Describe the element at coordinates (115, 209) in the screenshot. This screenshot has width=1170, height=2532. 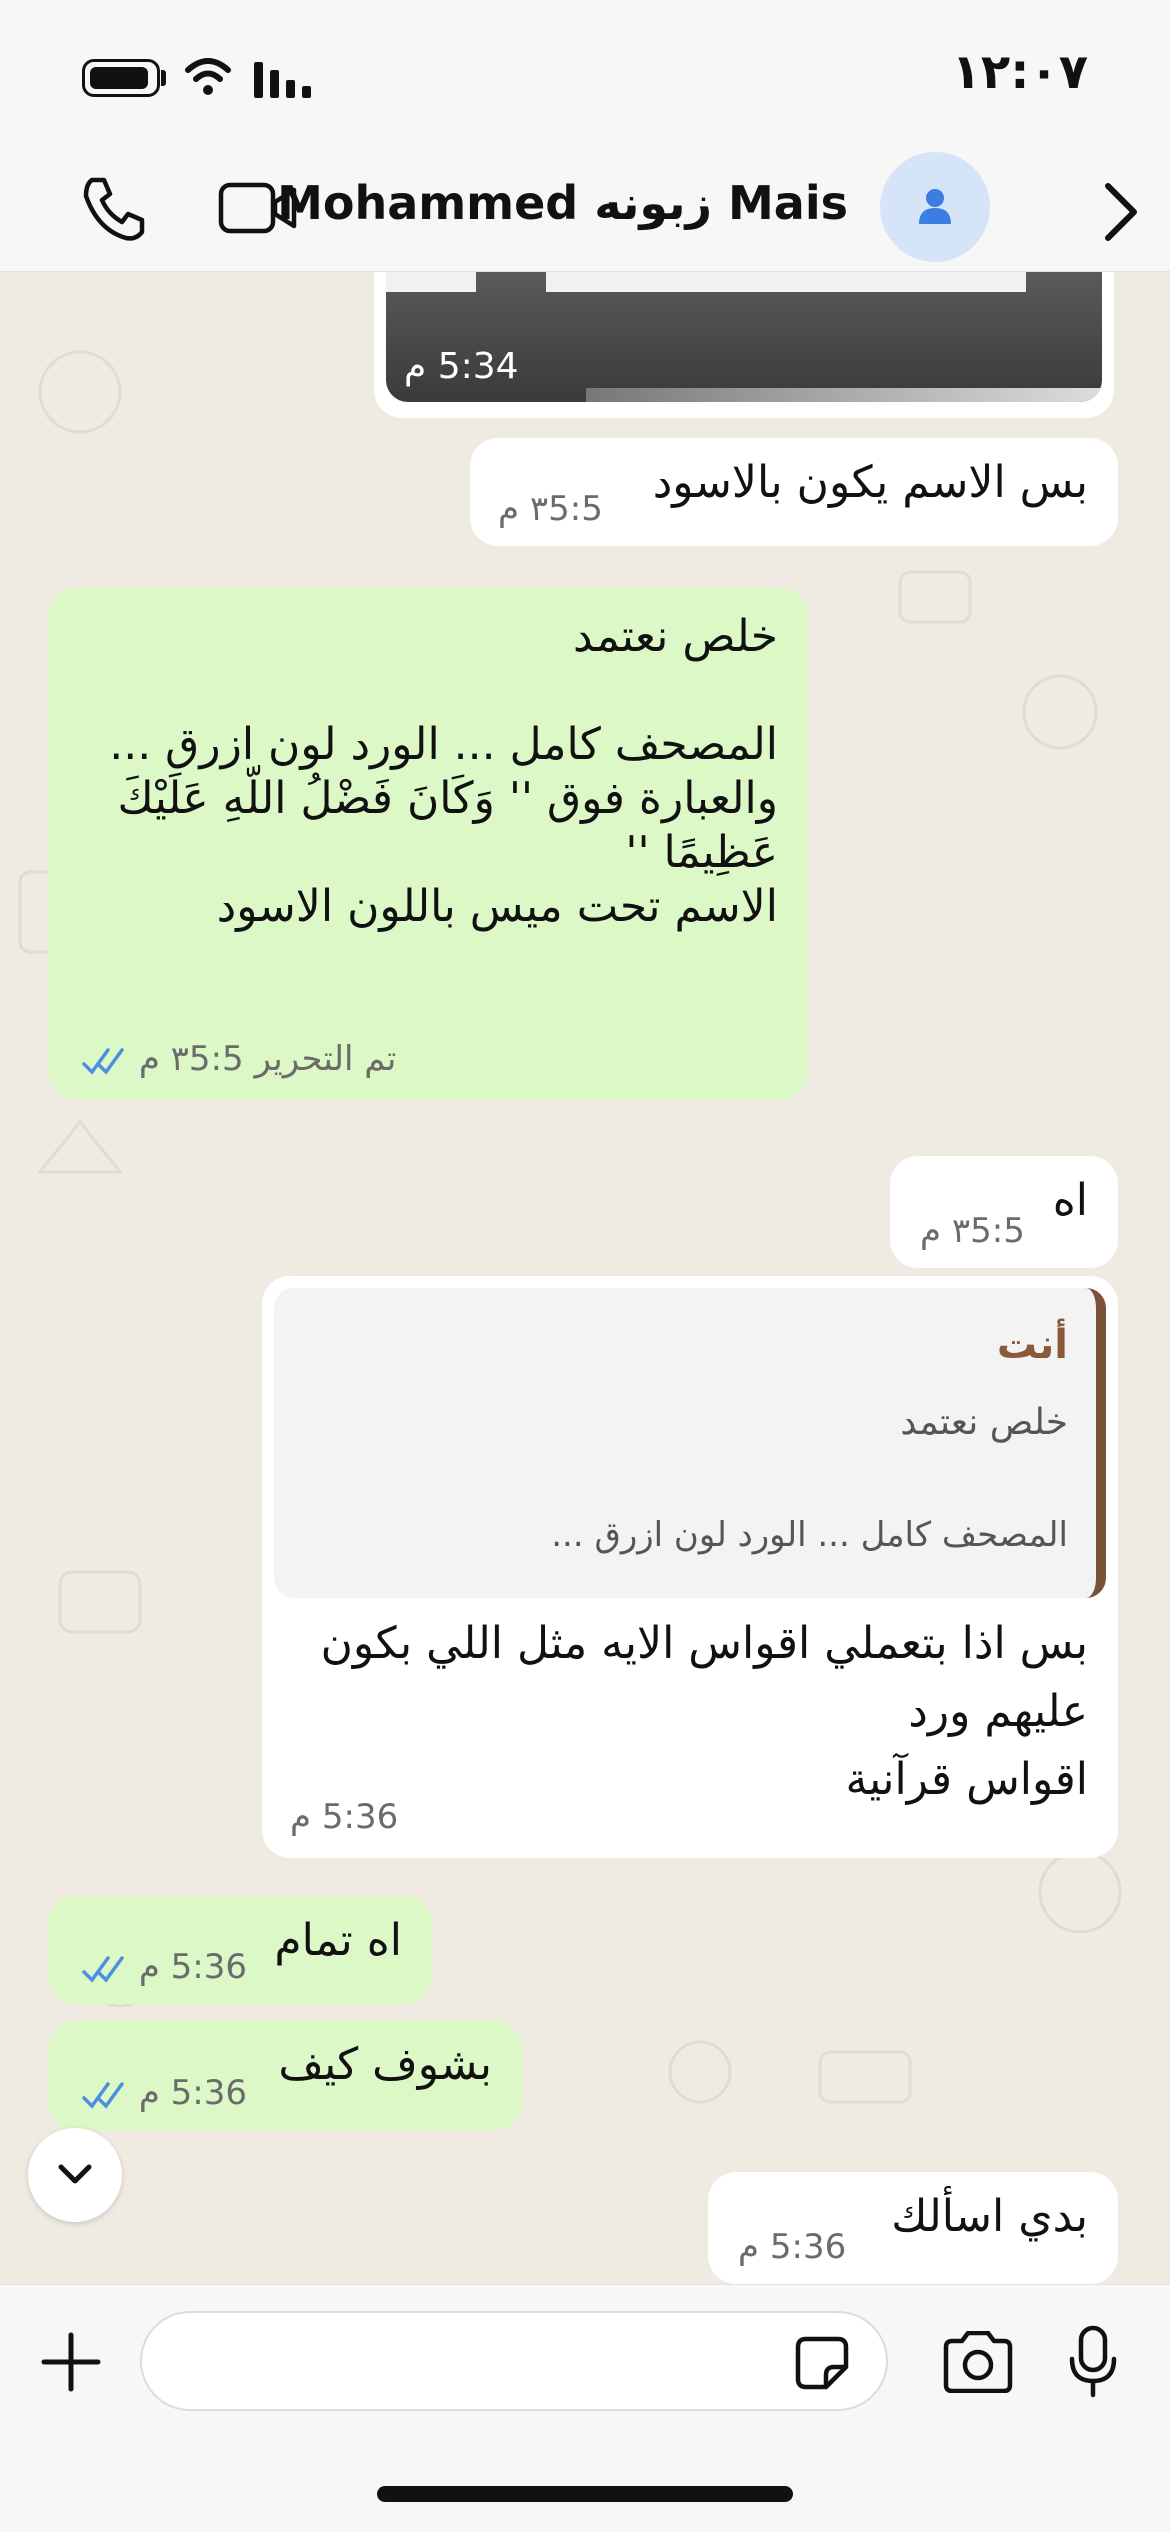
I see `phone-icon` at that location.